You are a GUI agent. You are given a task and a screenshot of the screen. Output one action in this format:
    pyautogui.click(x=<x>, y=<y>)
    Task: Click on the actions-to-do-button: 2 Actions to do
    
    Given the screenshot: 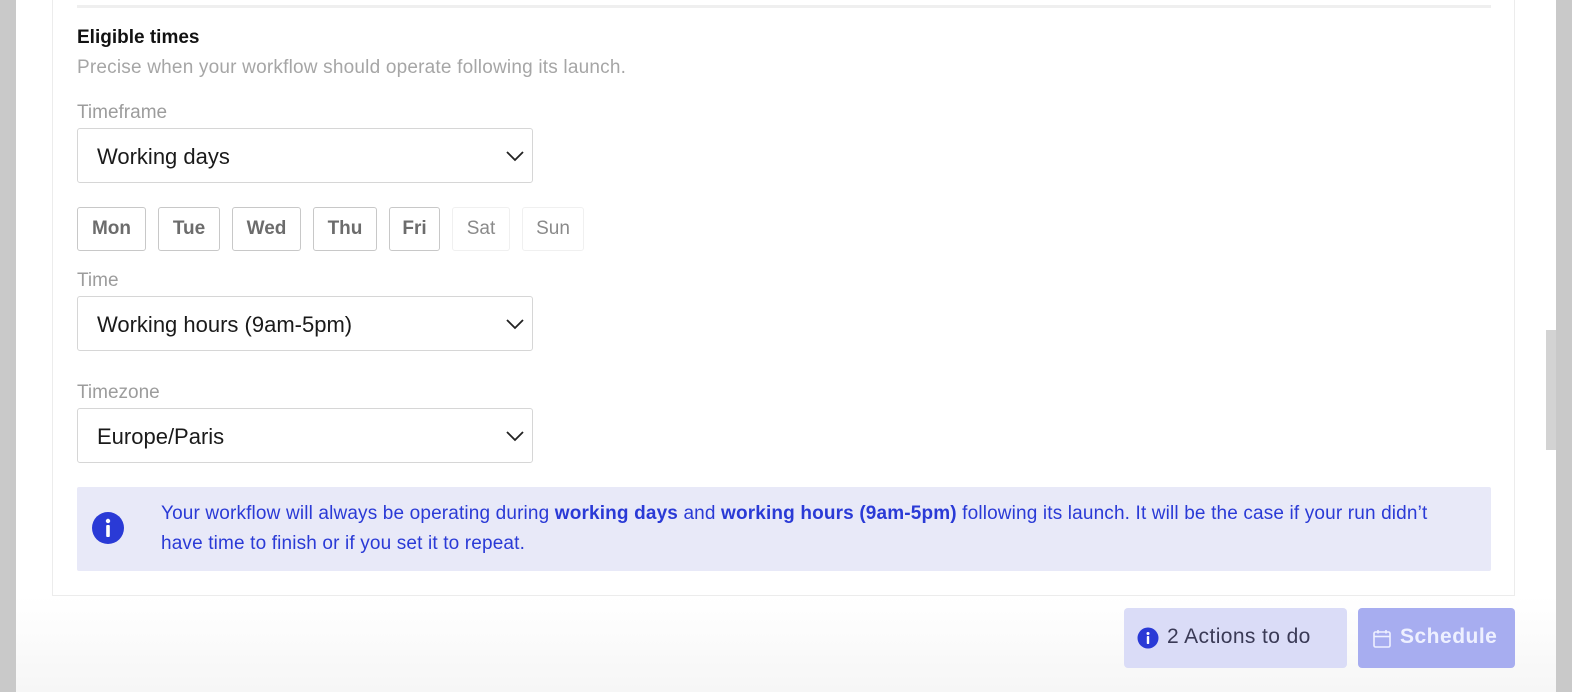 What is the action you would take?
    pyautogui.click(x=1235, y=638)
    